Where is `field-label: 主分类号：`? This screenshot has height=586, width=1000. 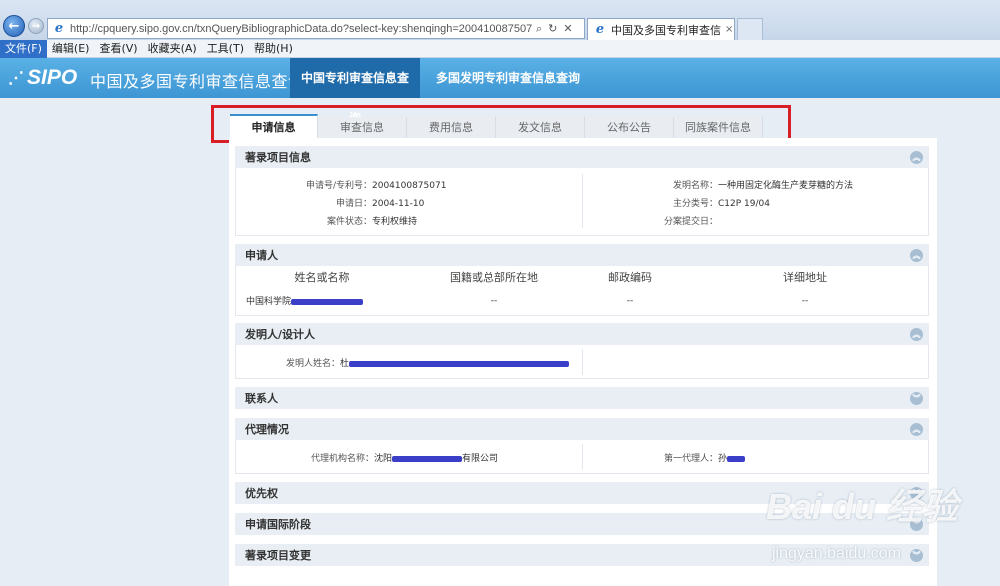 field-label: 主分类号： is located at coordinates (695, 204).